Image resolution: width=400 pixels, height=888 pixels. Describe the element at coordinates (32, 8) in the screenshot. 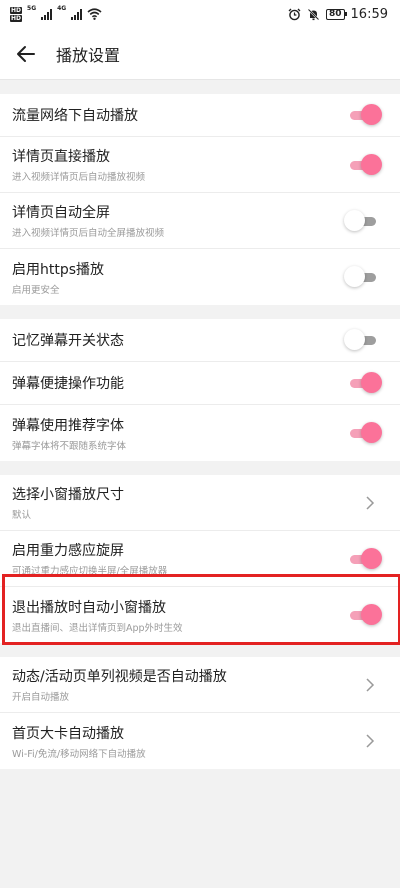

I see `network-type-label: 5G` at that location.